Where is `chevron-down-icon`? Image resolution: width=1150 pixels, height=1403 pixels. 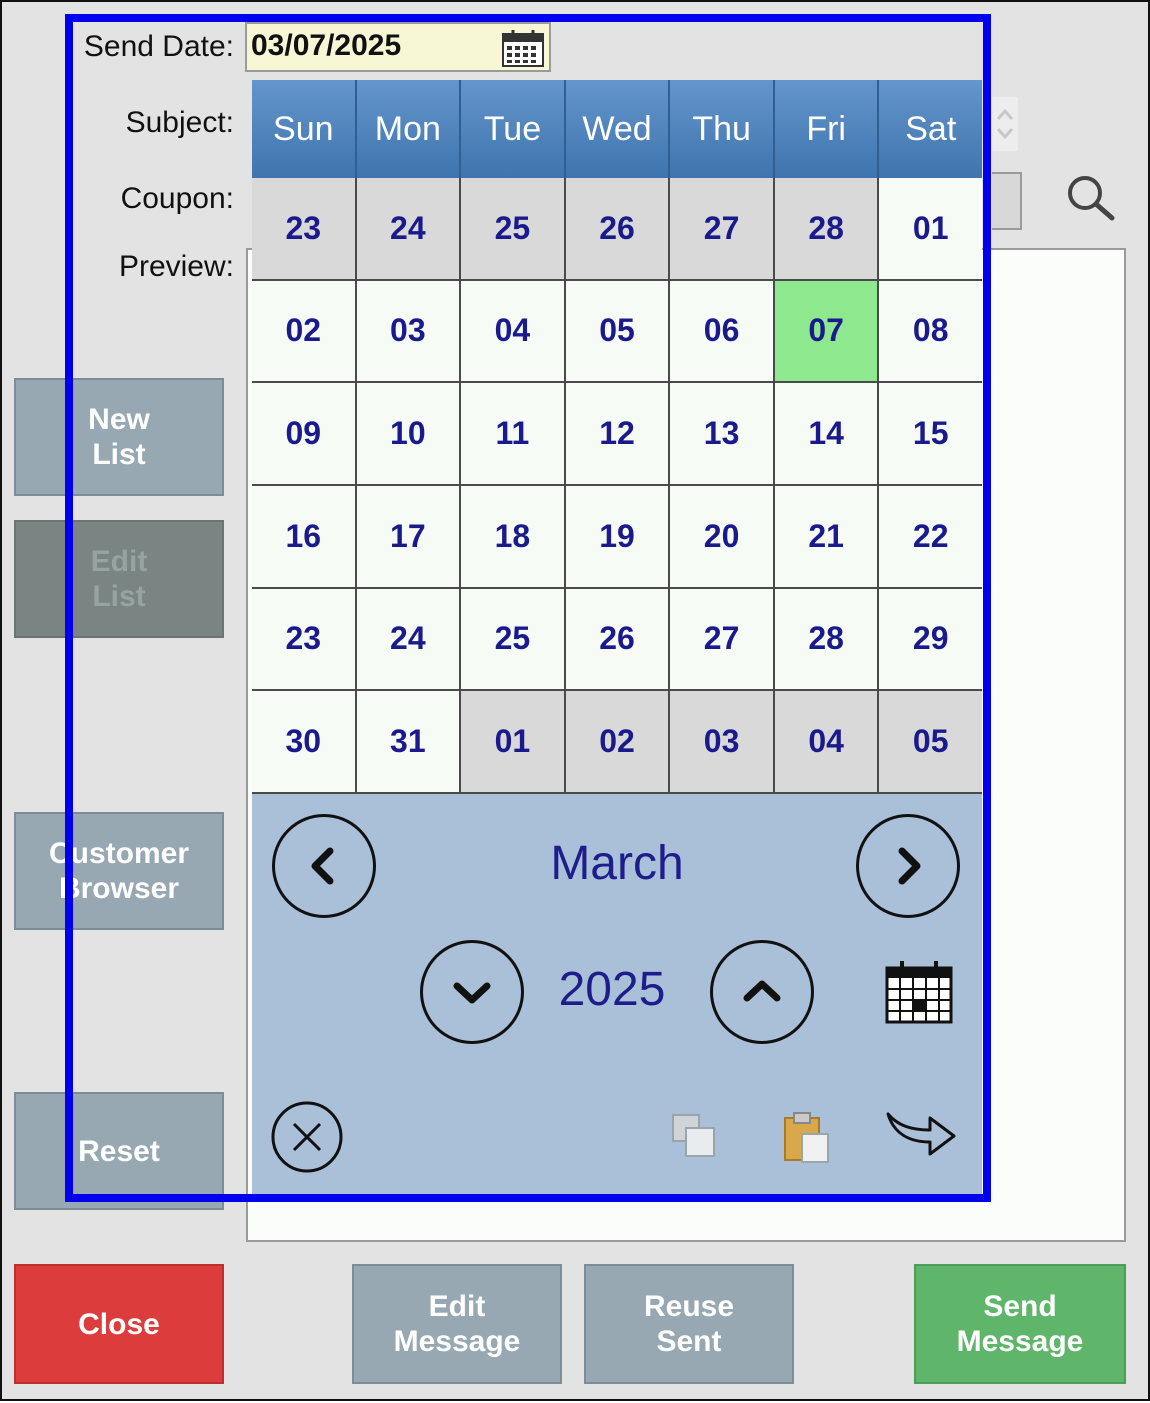 chevron-down-icon is located at coordinates (472, 993).